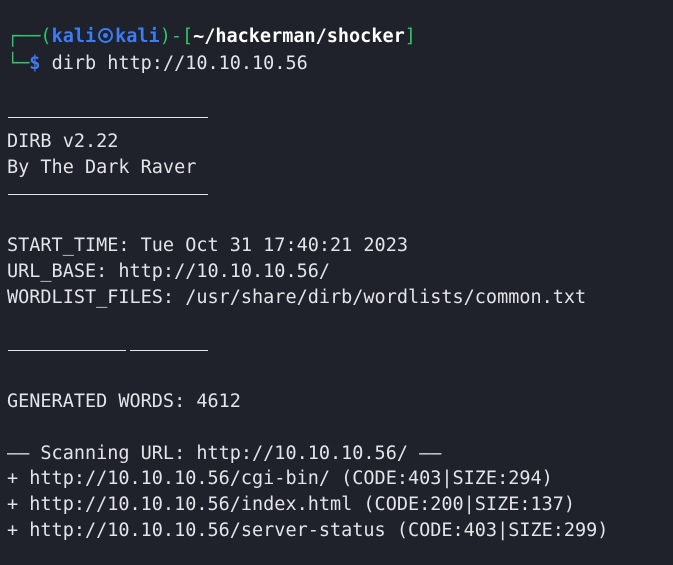 This screenshot has width=673, height=565. I want to click on prompt-path-close: ], so click(410, 36).